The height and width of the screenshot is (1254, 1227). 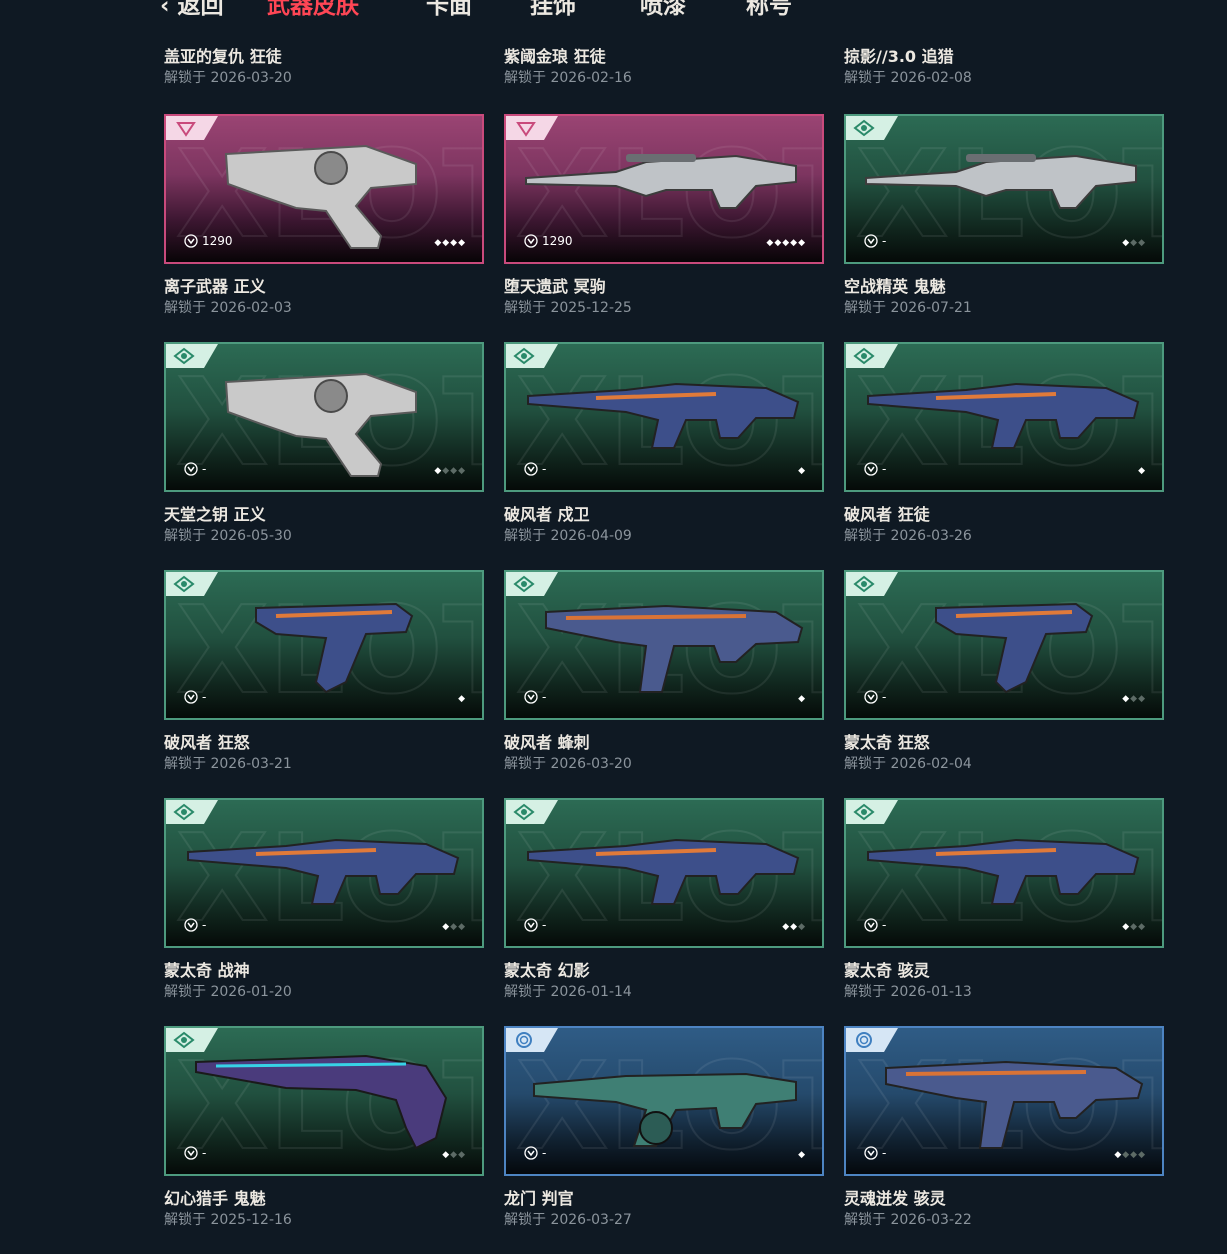 What do you see at coordinates (215, 514) in the screenshot?
I see `skin-name: 天堂之钥 正义` at bounding box center [215, 514].